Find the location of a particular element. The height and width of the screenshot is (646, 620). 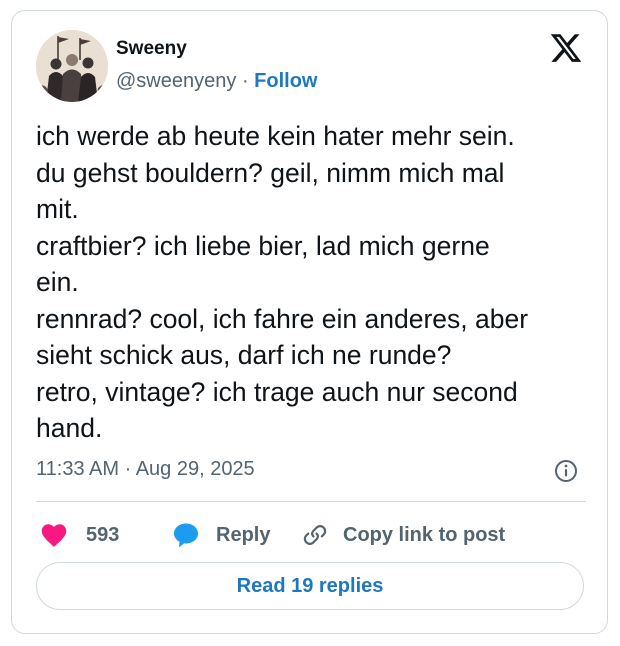

author-name: Sweeny is located at coordinates (151, 49).